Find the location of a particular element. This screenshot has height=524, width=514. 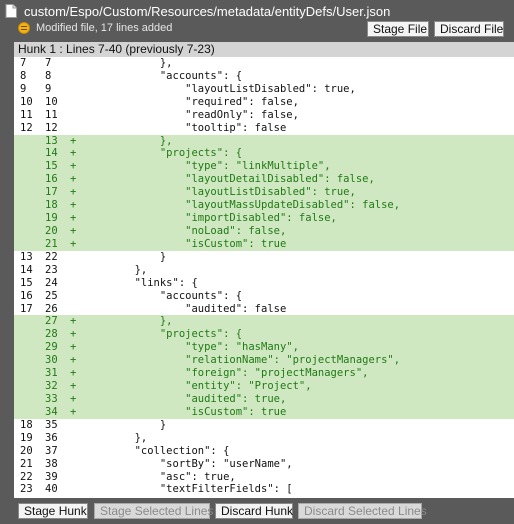

old-line-number: 22 is located at coordinates (26, 476).